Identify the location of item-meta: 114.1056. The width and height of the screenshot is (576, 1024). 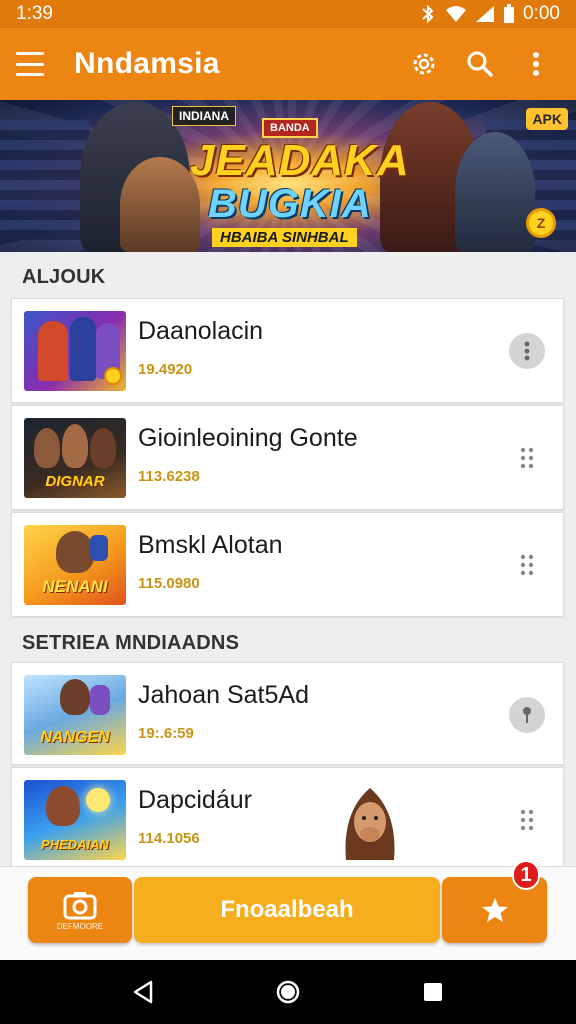
(169, 838).